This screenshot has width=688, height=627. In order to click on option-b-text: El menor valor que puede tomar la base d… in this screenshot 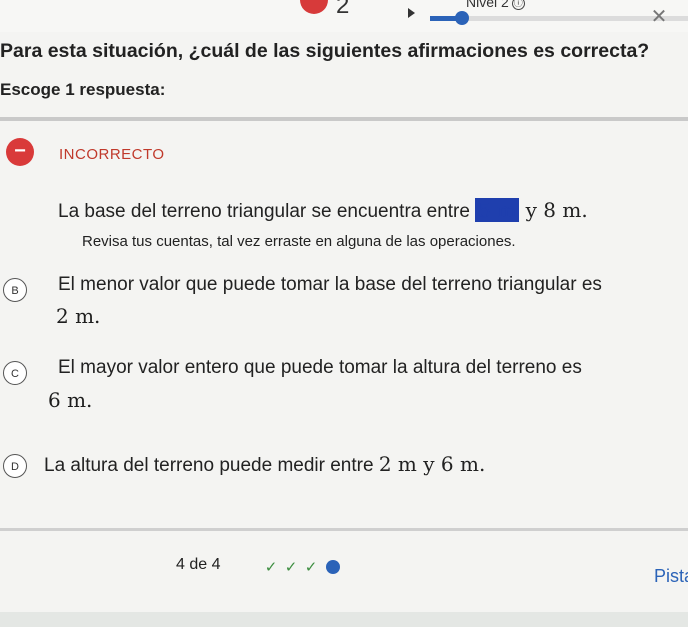, I will do `click(330, 284)`.